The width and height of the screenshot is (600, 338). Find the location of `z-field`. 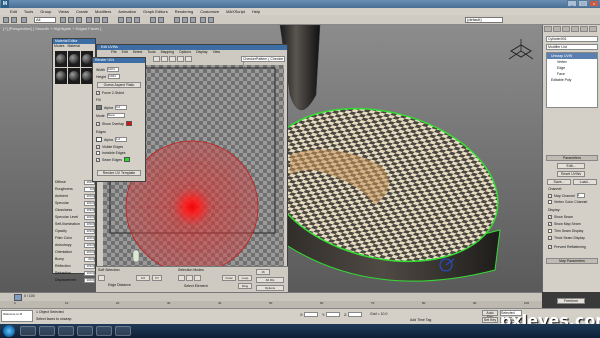

z-field is located at coordinates (355, 314).